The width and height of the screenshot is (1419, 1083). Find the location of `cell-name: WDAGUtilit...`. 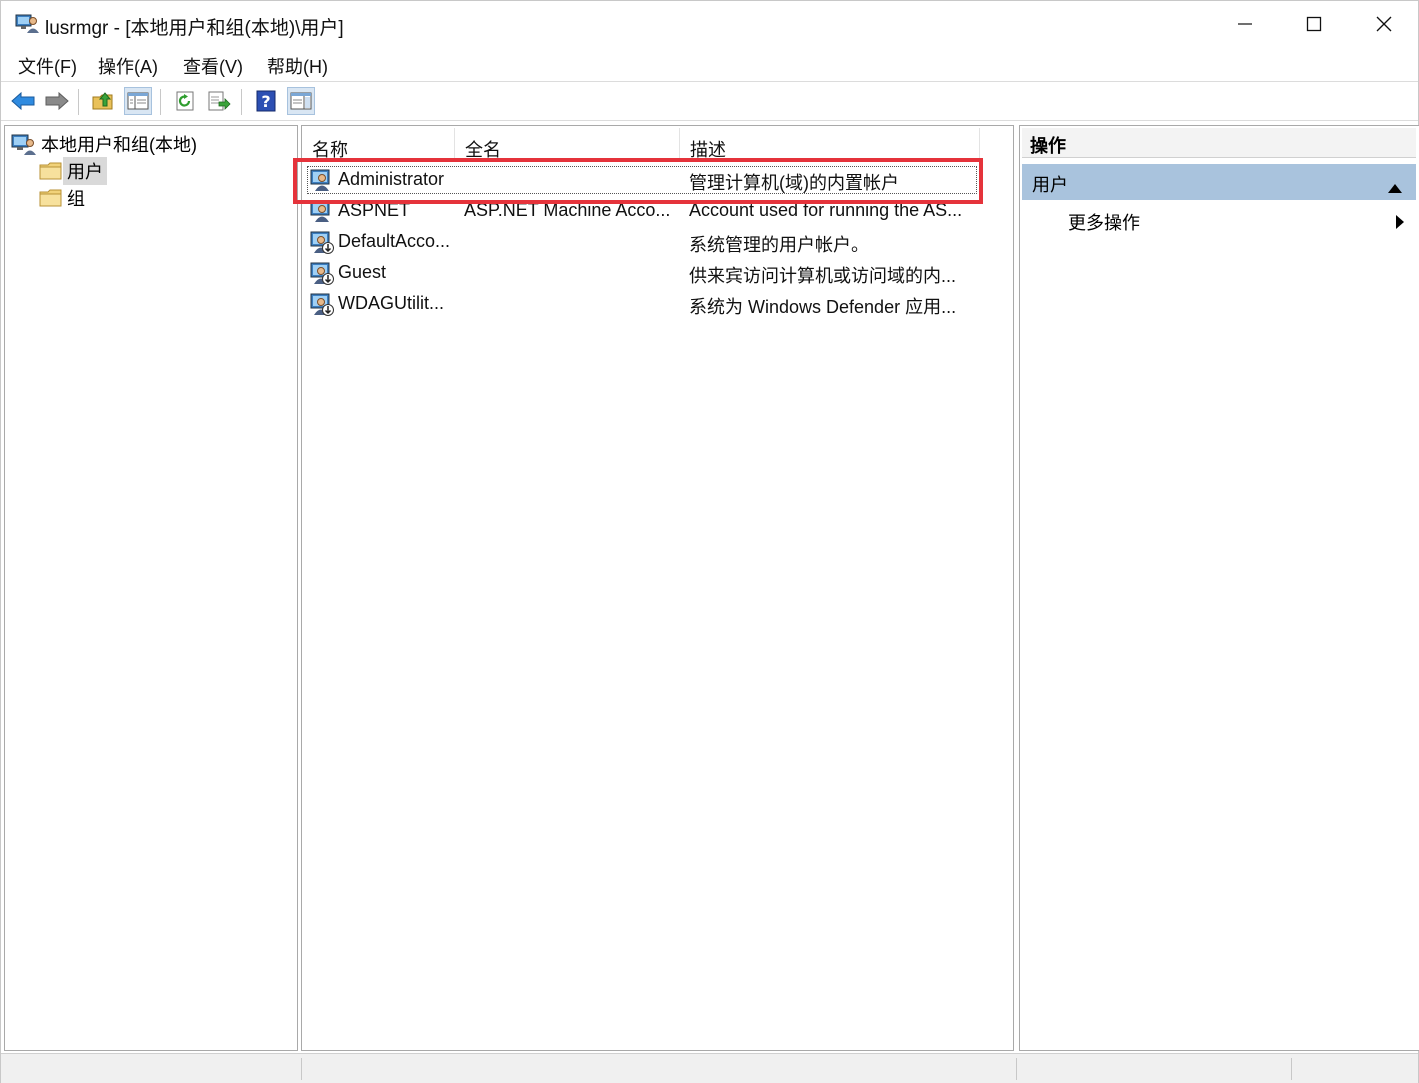

cell-name: WDAGUtilit... is located at coordinates (391, 303).